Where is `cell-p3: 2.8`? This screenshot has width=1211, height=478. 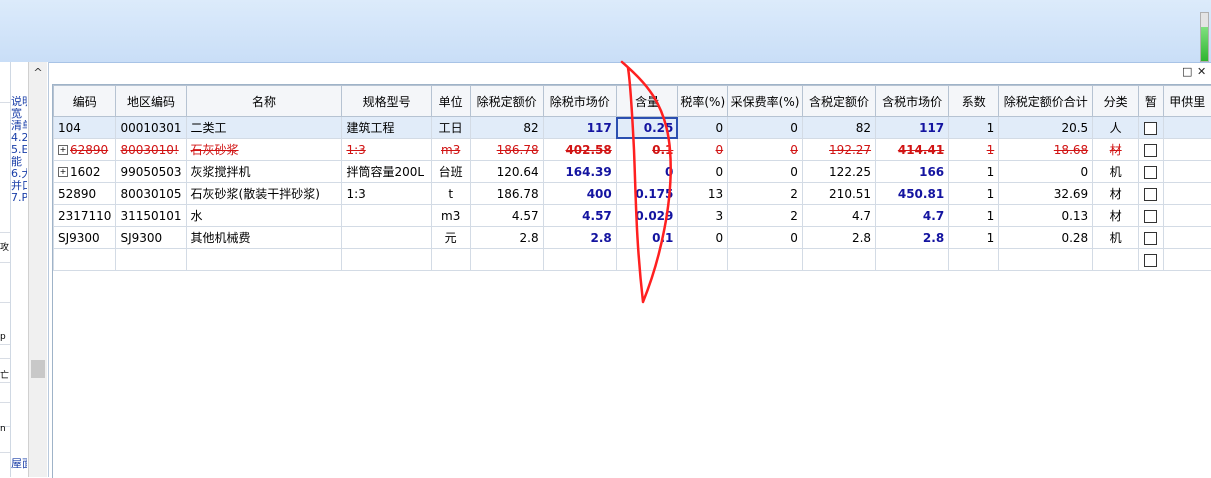
cell-p3: 2.8 is located at coordinates (838, 238).